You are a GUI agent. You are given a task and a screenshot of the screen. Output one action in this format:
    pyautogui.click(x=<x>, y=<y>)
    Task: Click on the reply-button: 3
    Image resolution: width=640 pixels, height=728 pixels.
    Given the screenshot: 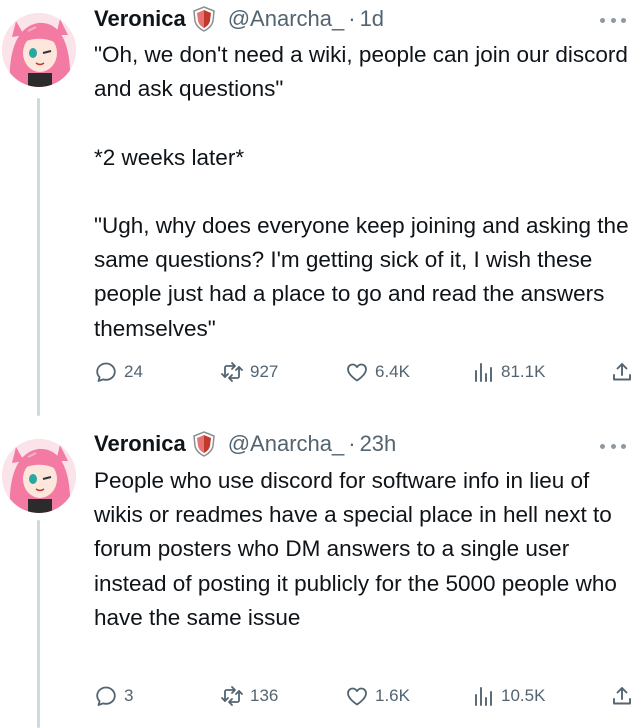 What is the action you would take?
    pyautogui.click(x=113, y=696)
    